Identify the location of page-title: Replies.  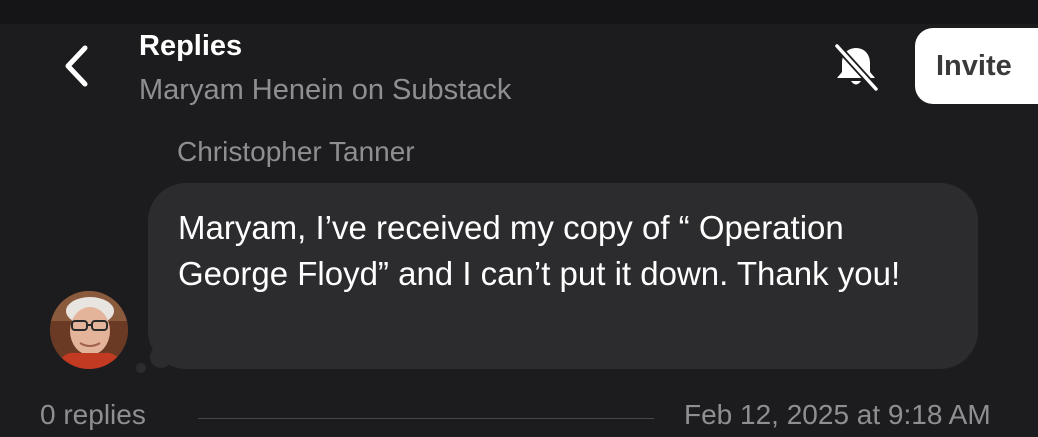
(191, 46).